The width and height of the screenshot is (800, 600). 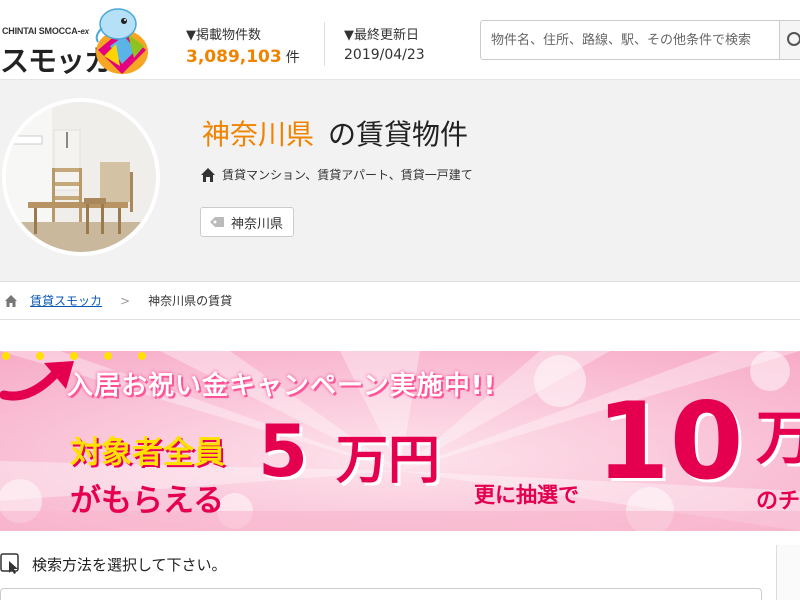 I want to click on search-button, so click(x=790, y=40).